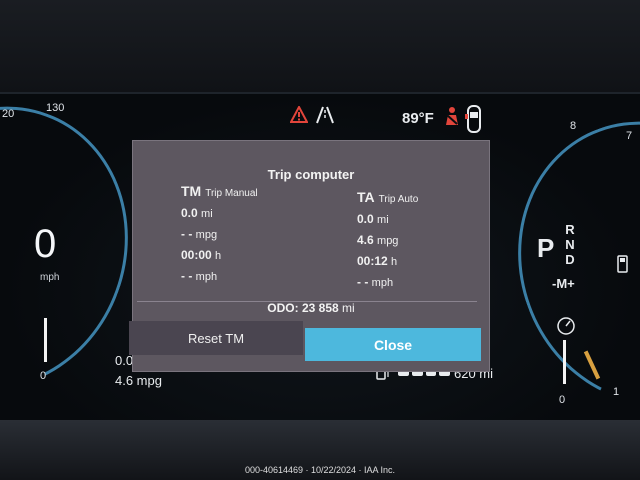 The height and width of the screenshot is (480, 640). I want to click on dialog-title: Trip computer, so click(311, 174).